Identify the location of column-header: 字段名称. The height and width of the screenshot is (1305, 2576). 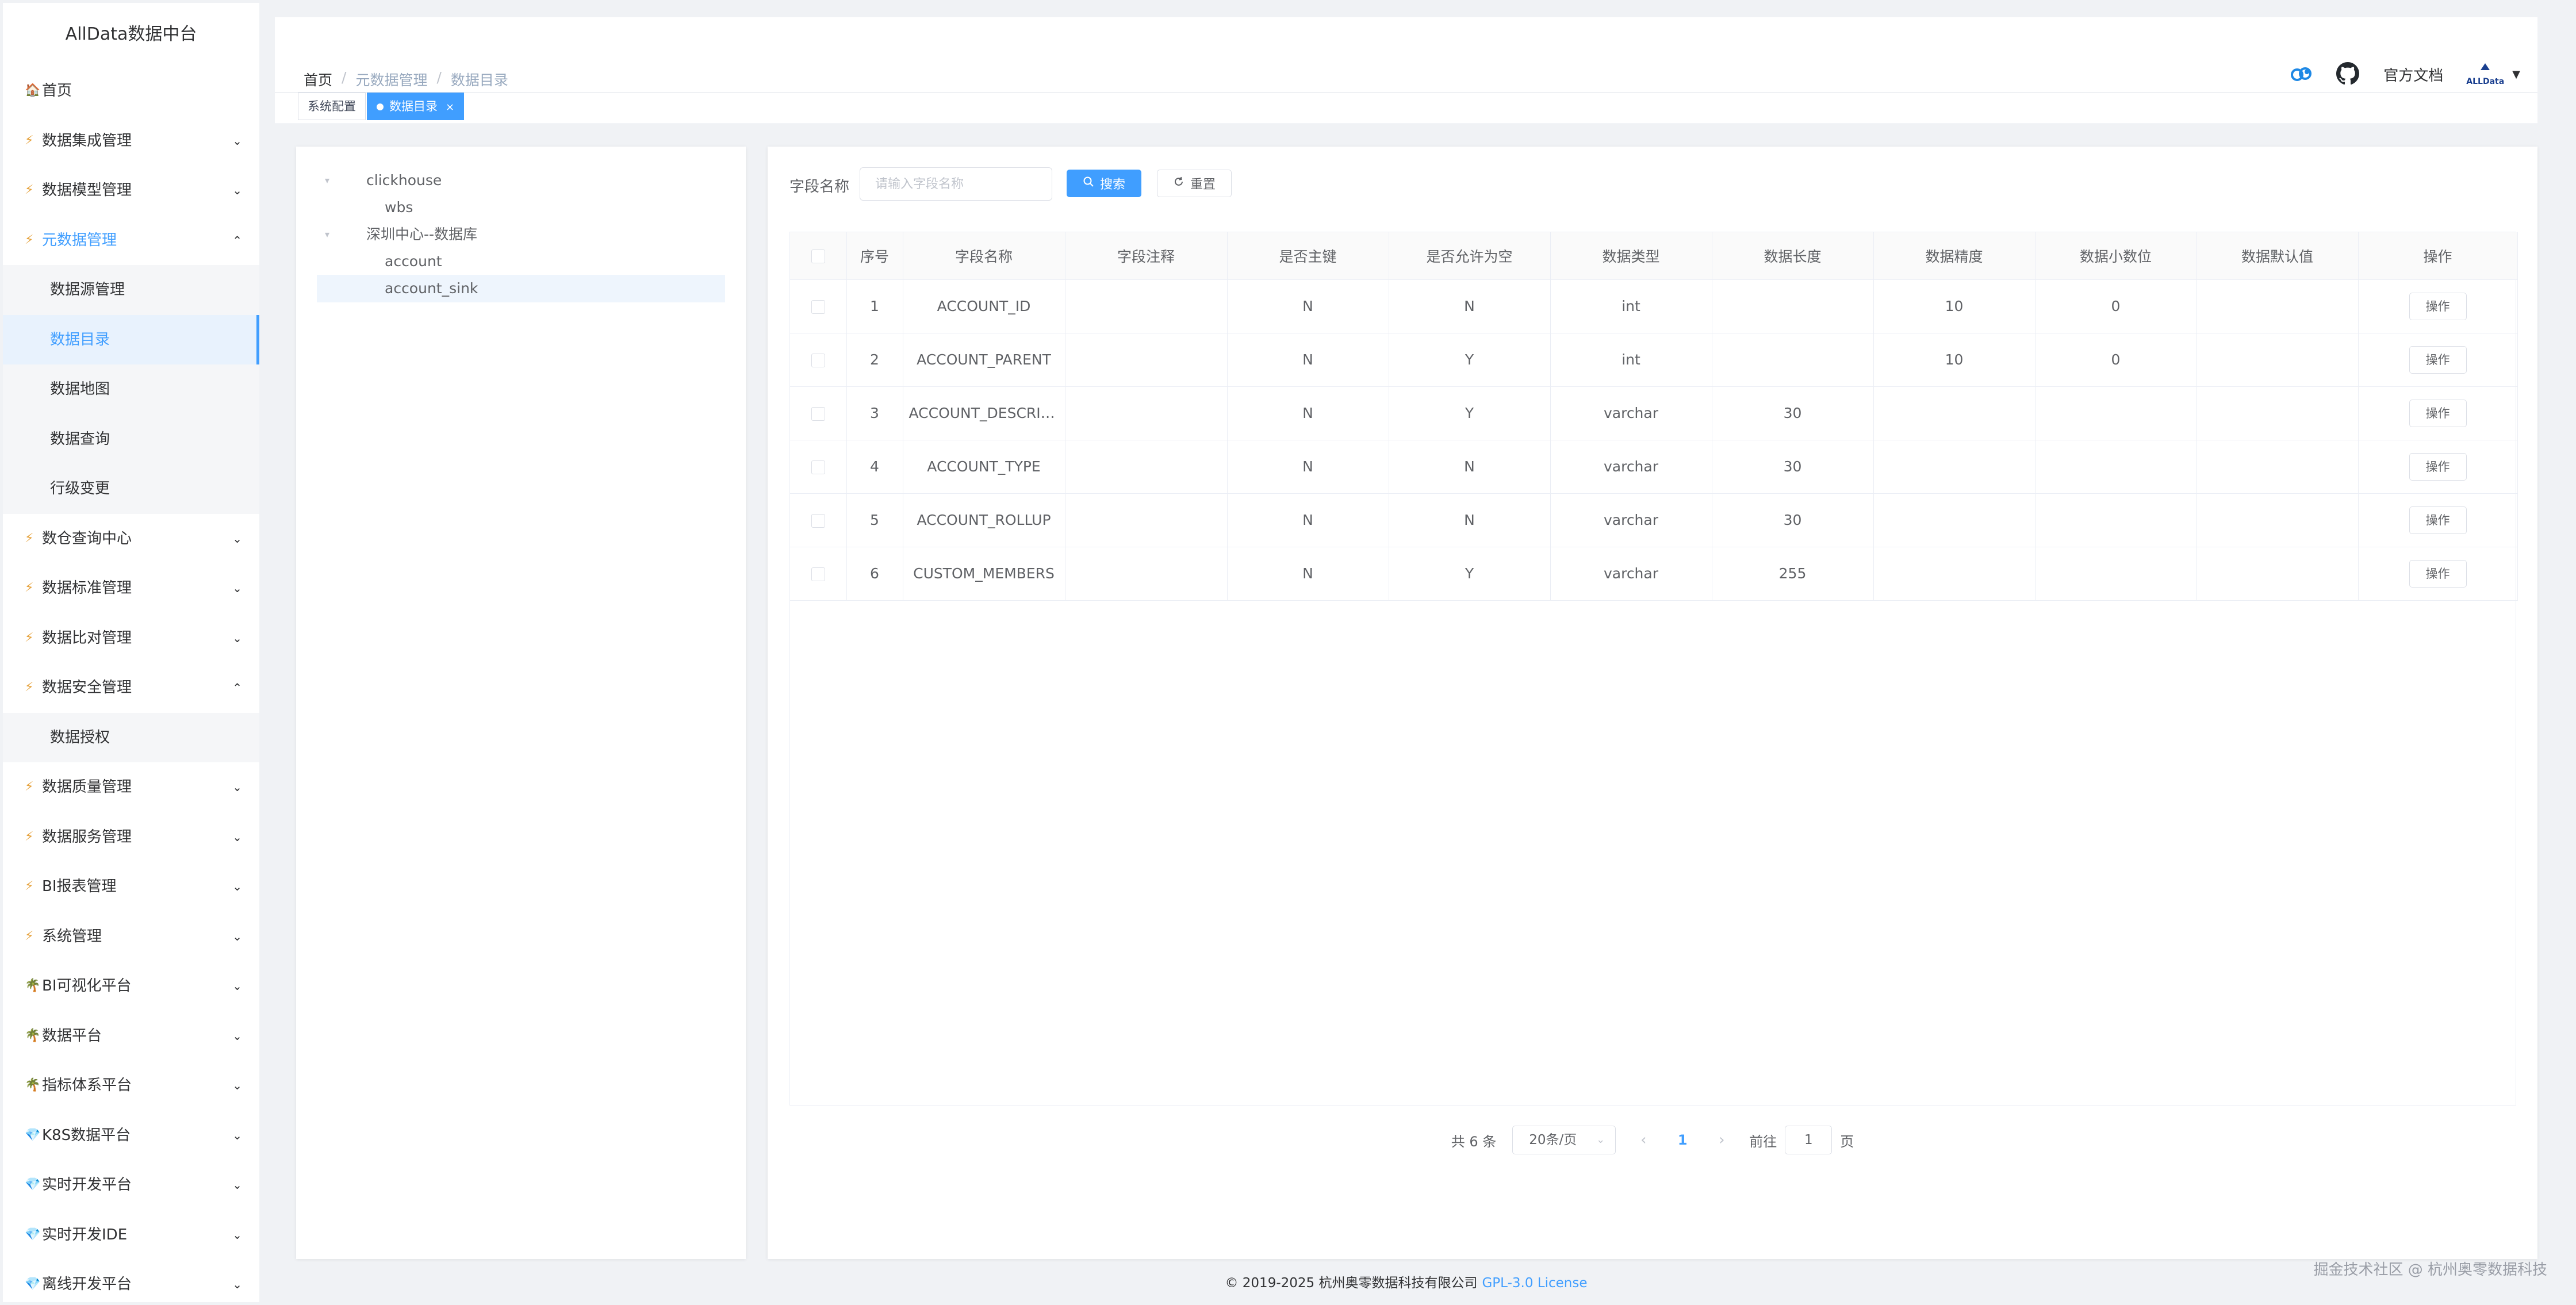
(984, 256).